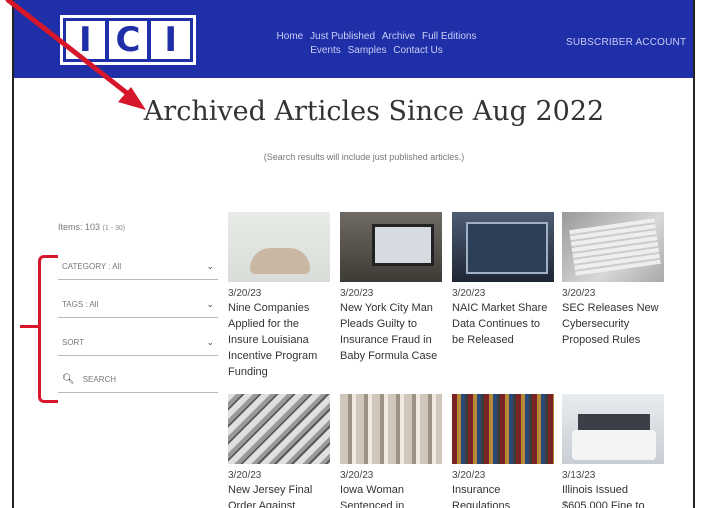  I want to click on annotation-arrow-svg, so click(75, 55).